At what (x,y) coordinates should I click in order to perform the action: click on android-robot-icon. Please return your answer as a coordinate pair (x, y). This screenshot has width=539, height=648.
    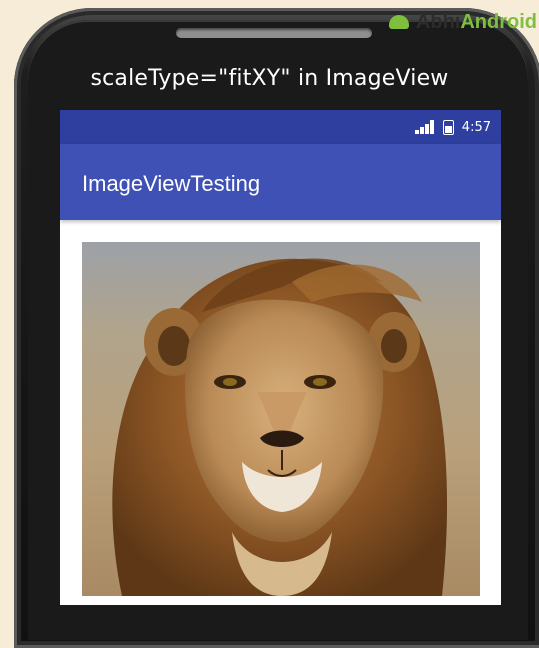
    Looking at the image, I should click on (399, 22).